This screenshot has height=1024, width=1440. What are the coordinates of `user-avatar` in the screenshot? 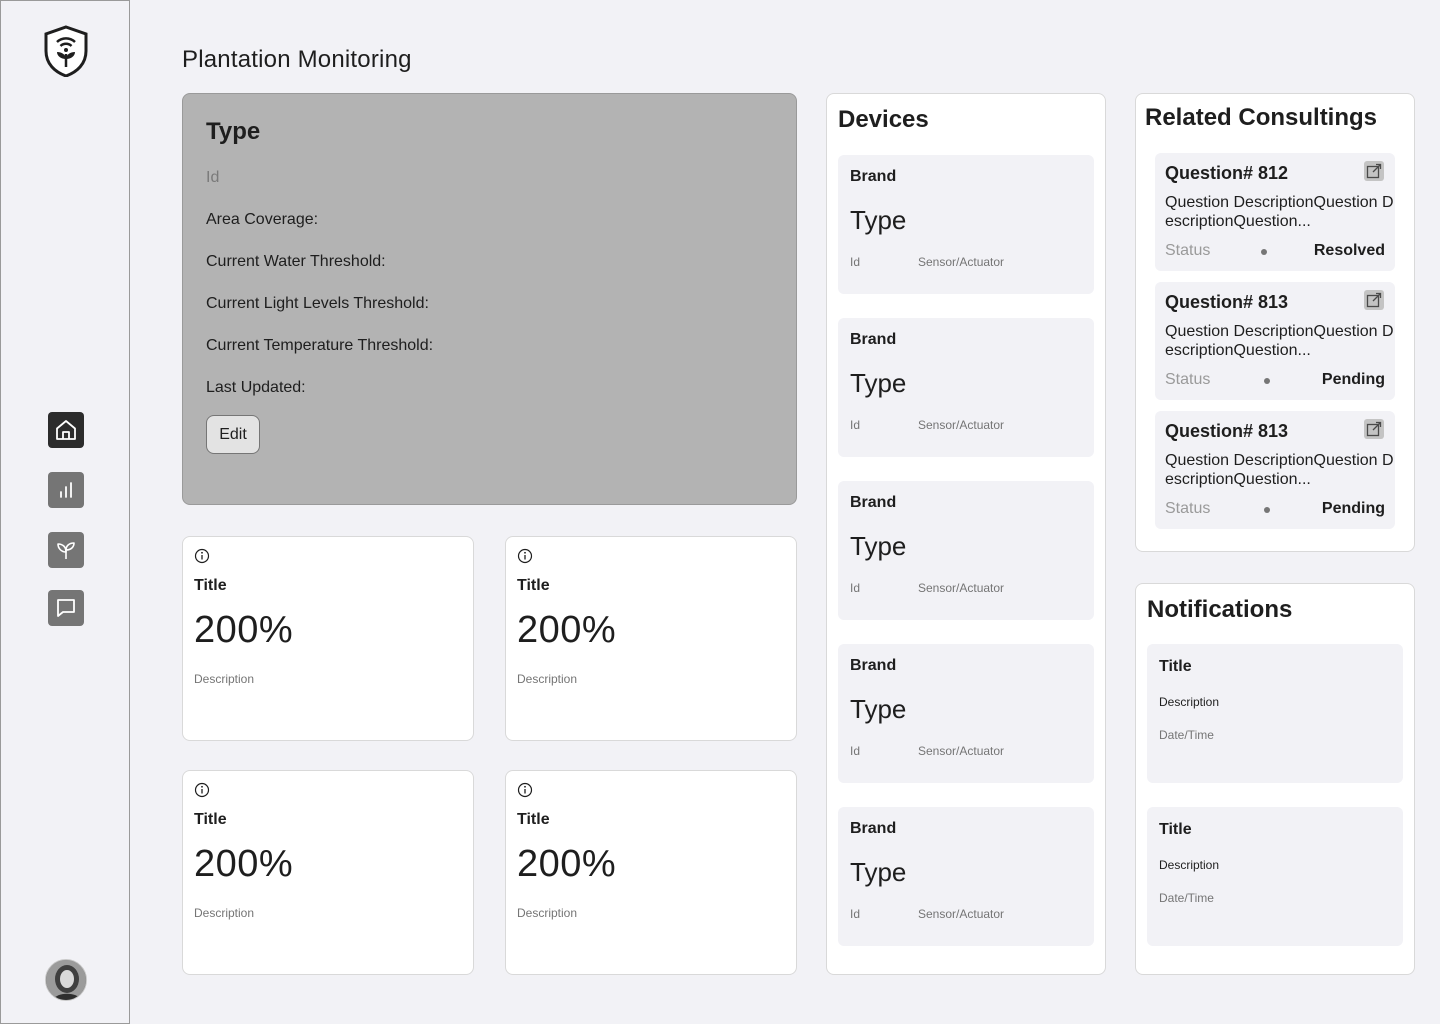 It's located at (66, 980).